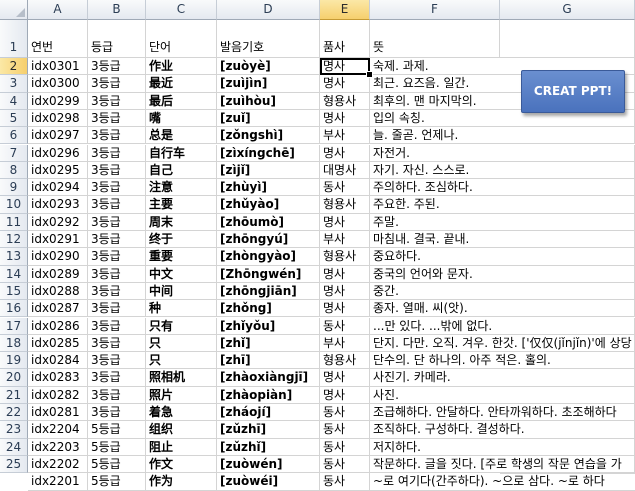 Image resolution: width=635 pixels, height=491 pixels. I want to click on table-cell-a12: idx0291, so click(58, 240).